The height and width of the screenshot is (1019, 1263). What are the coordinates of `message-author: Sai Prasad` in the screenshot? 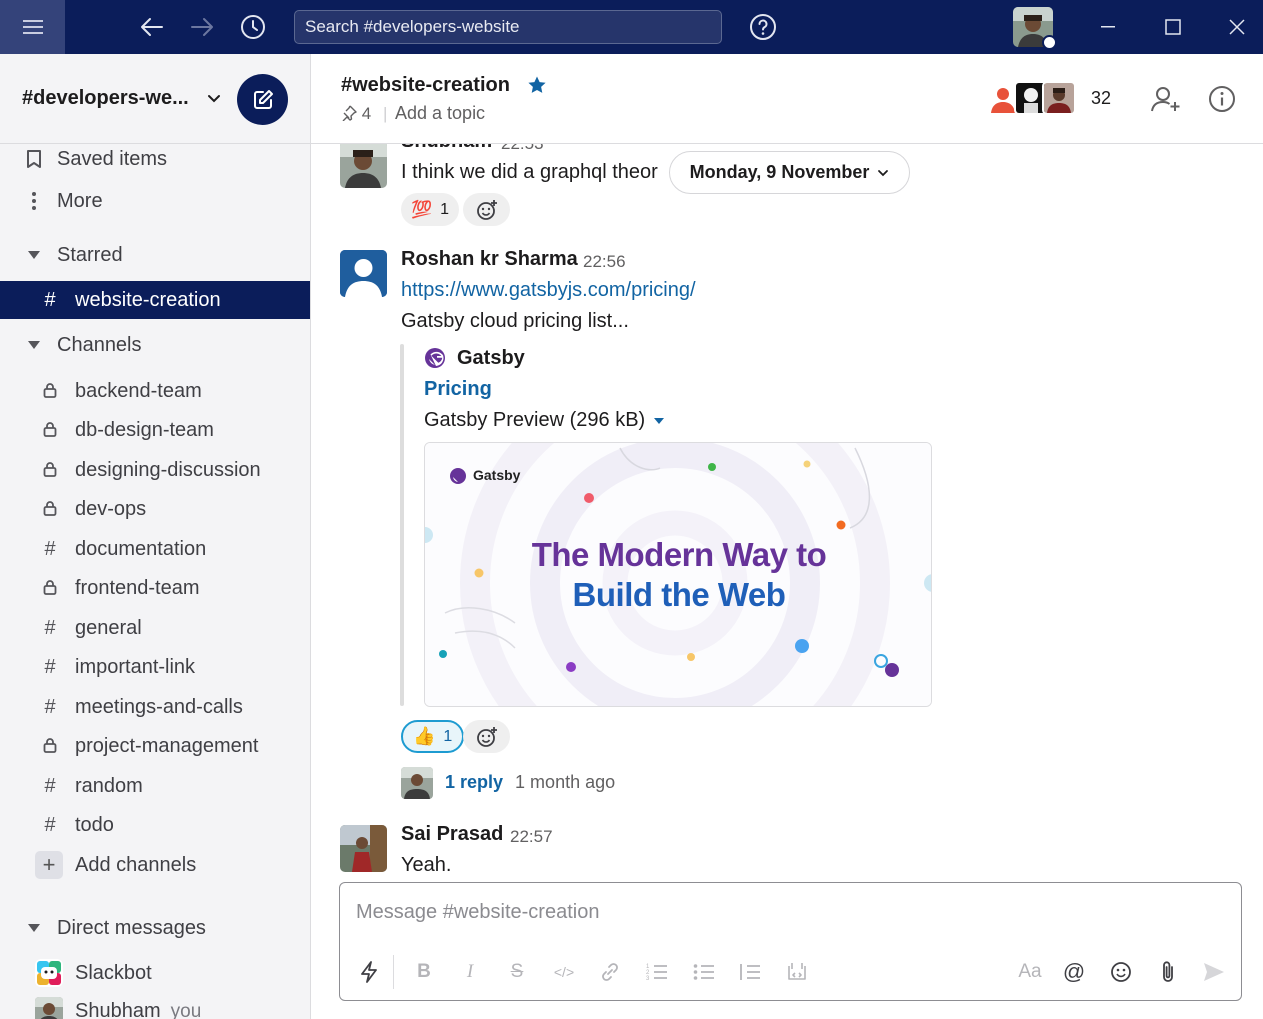 It's located at (452, 834).